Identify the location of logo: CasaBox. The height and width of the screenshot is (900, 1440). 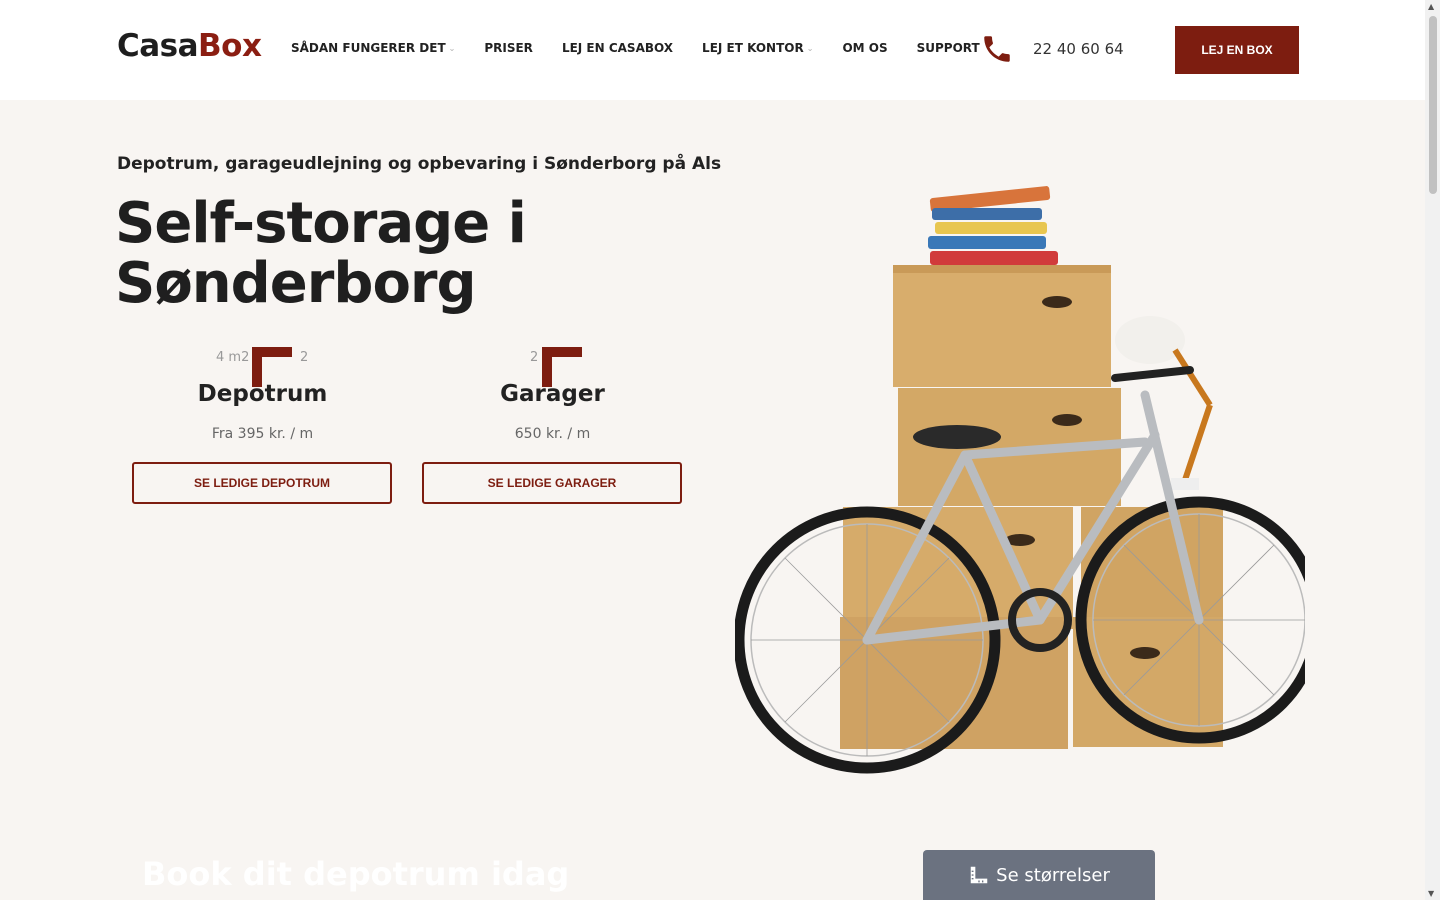
(189, 46).